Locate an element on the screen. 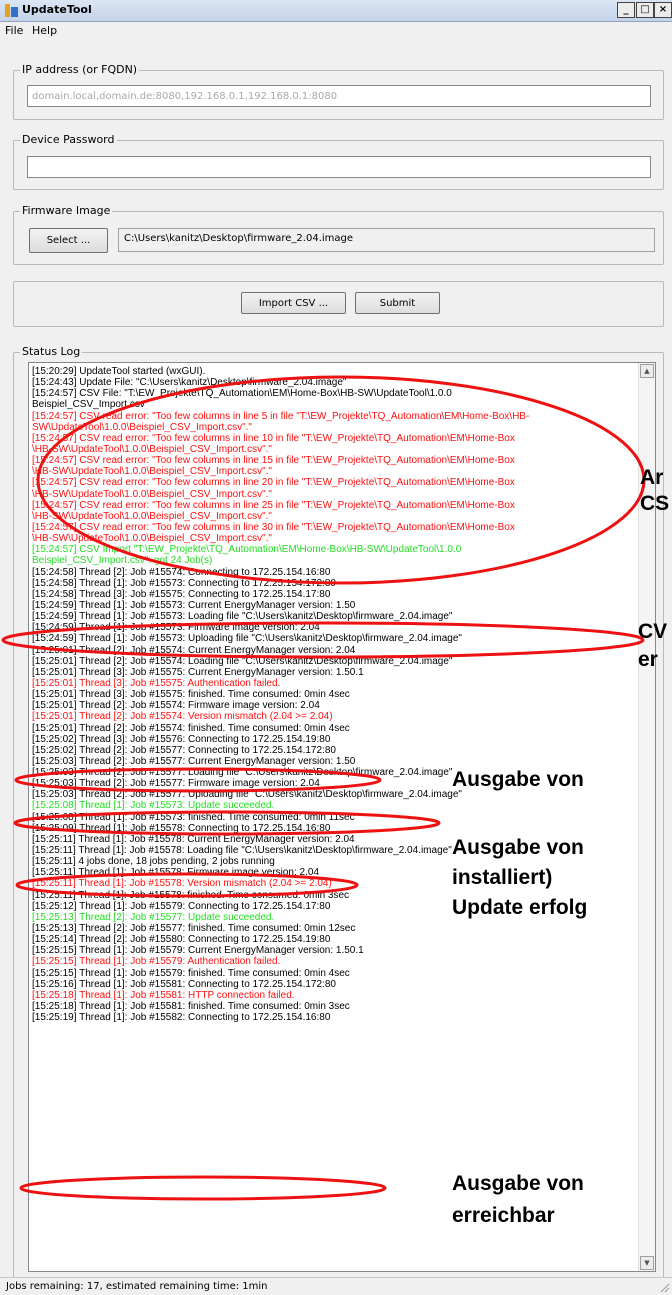 The height and width of the screenshot is (1295, 672). annotation-text: er is located at coordinates (648, 659).